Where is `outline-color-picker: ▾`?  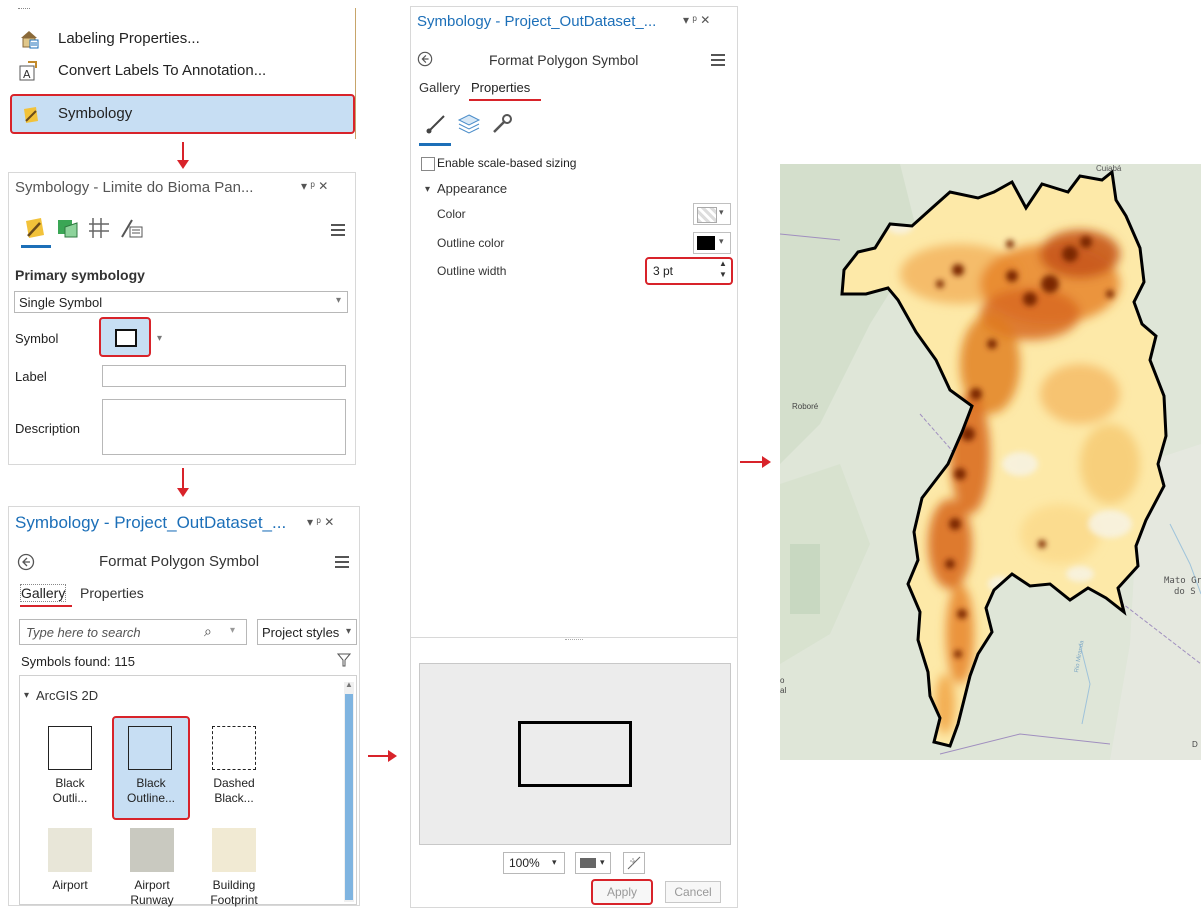
outline-color-picker: ▾ is located at coordinates (712, 243).